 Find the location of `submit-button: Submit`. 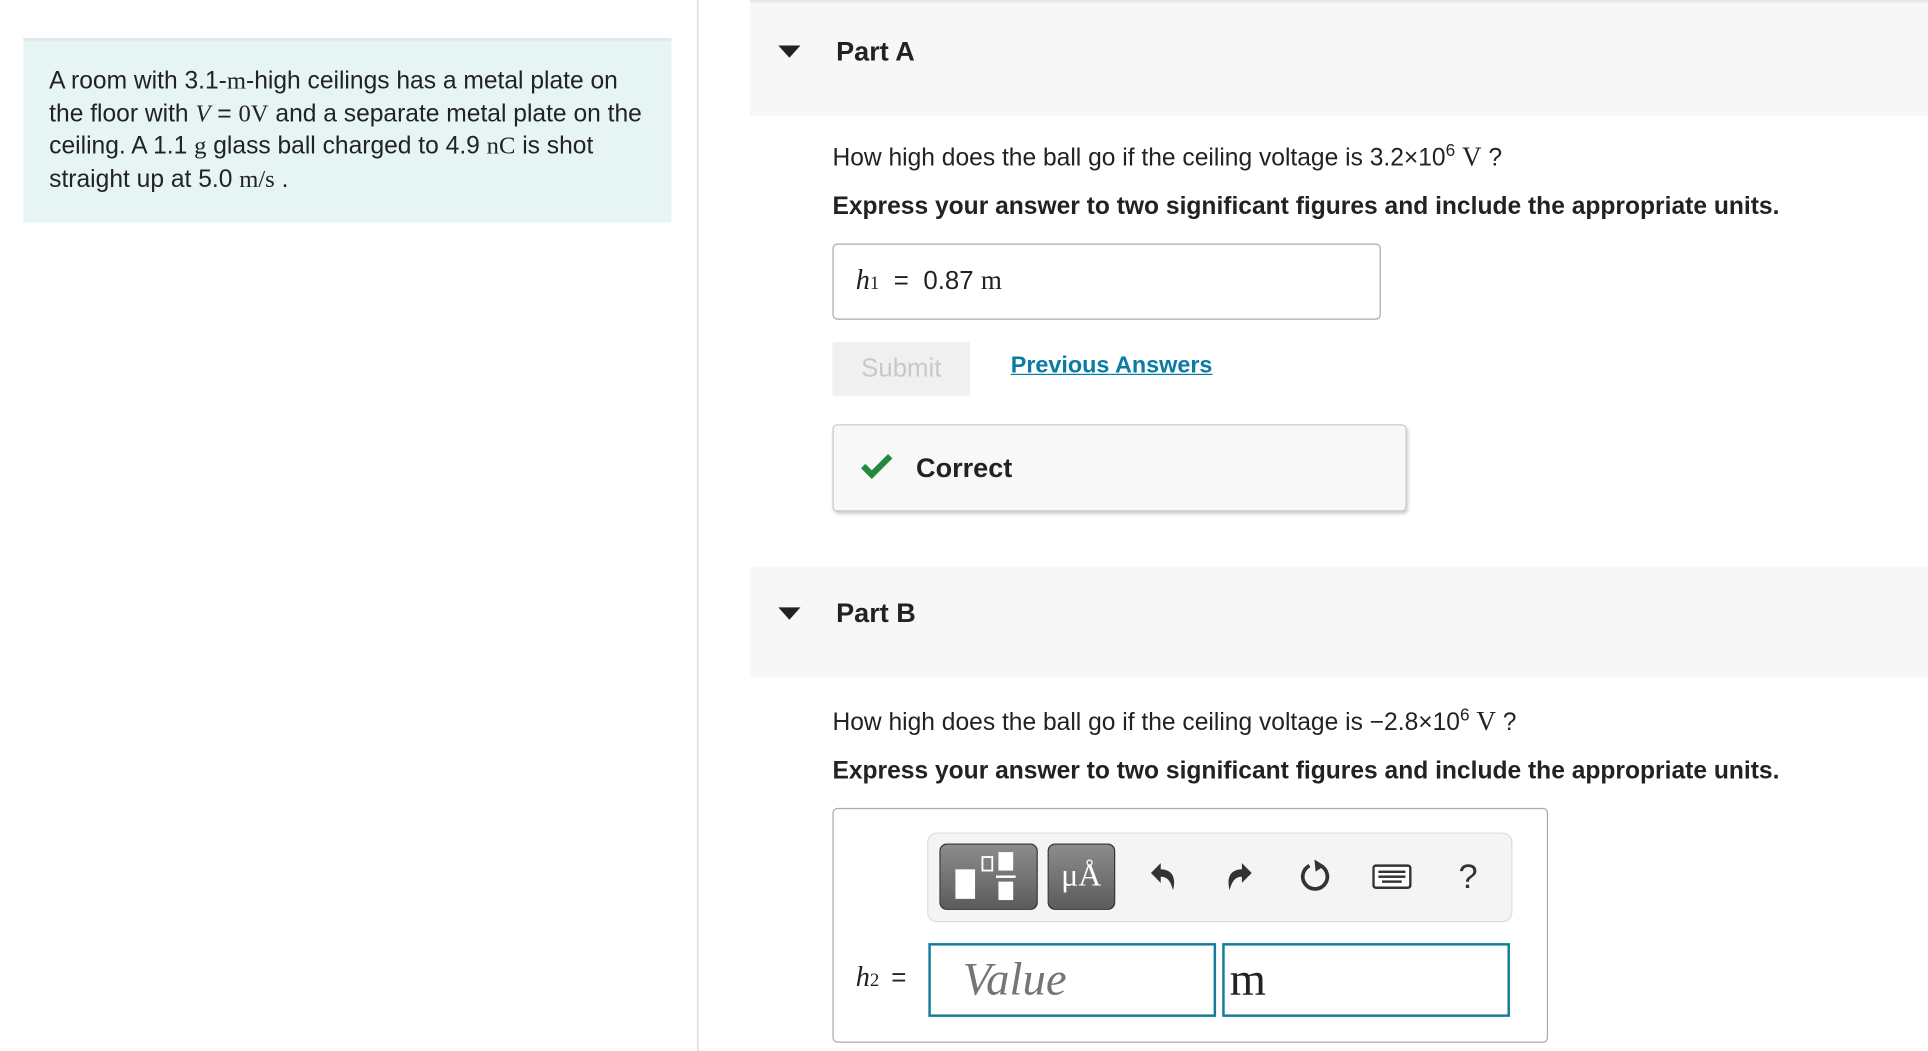

submit-button: Submit is located at coordinates (901, 368).